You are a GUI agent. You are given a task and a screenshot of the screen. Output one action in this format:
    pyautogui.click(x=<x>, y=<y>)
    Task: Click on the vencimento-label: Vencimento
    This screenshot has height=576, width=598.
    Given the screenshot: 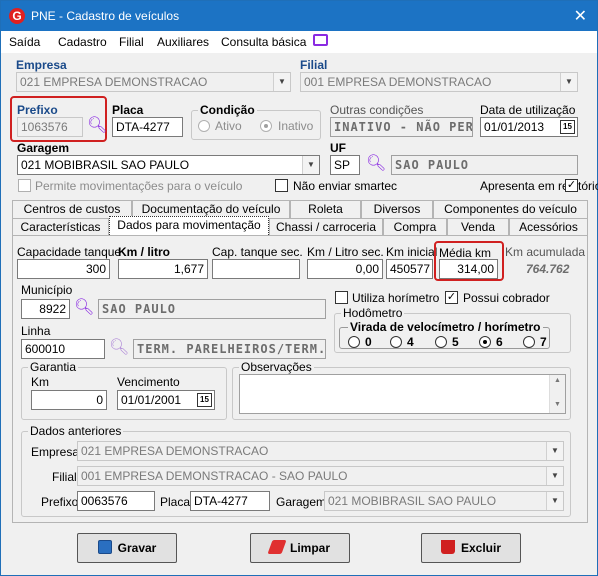 What is the action you would take?
    pyautogui.click(x=148, y=382)
    